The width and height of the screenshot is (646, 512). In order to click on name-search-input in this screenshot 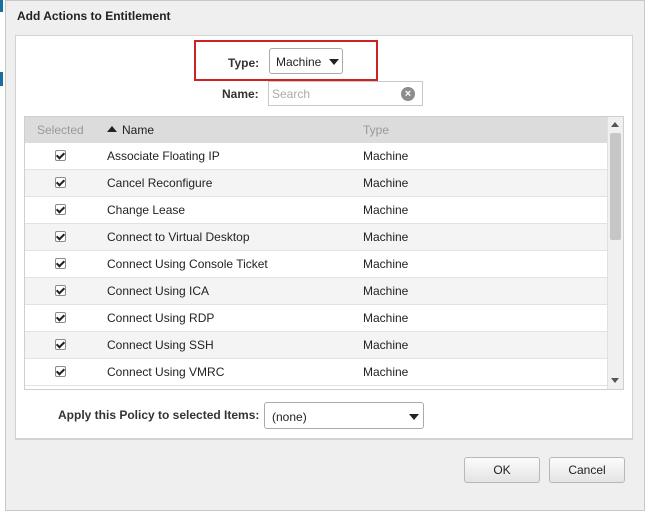, I will do `click(334, 93)`.